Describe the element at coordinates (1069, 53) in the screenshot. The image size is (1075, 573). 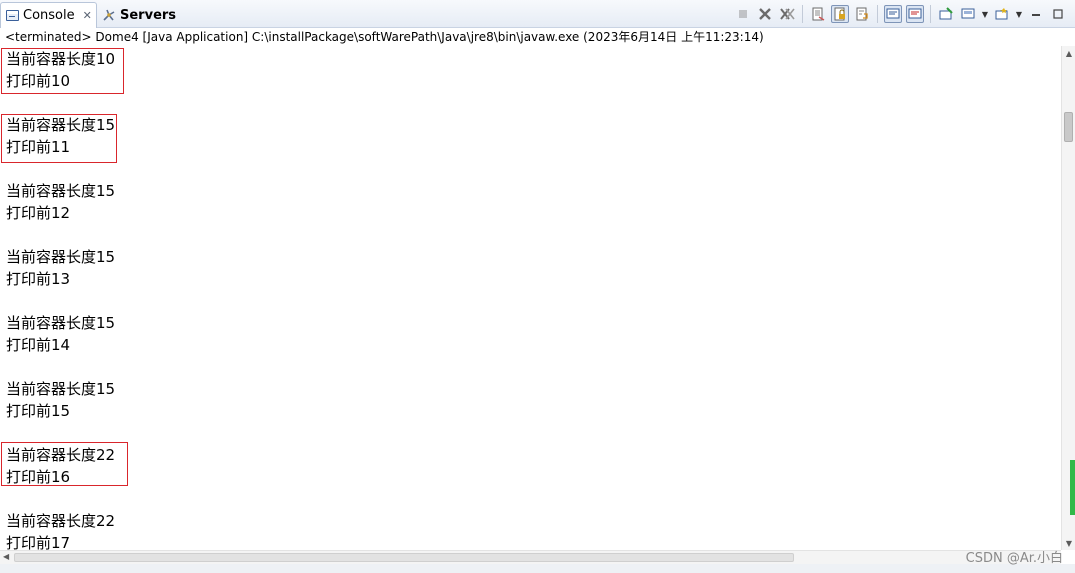
I see `scroll-up-icon: ▲` at that location.